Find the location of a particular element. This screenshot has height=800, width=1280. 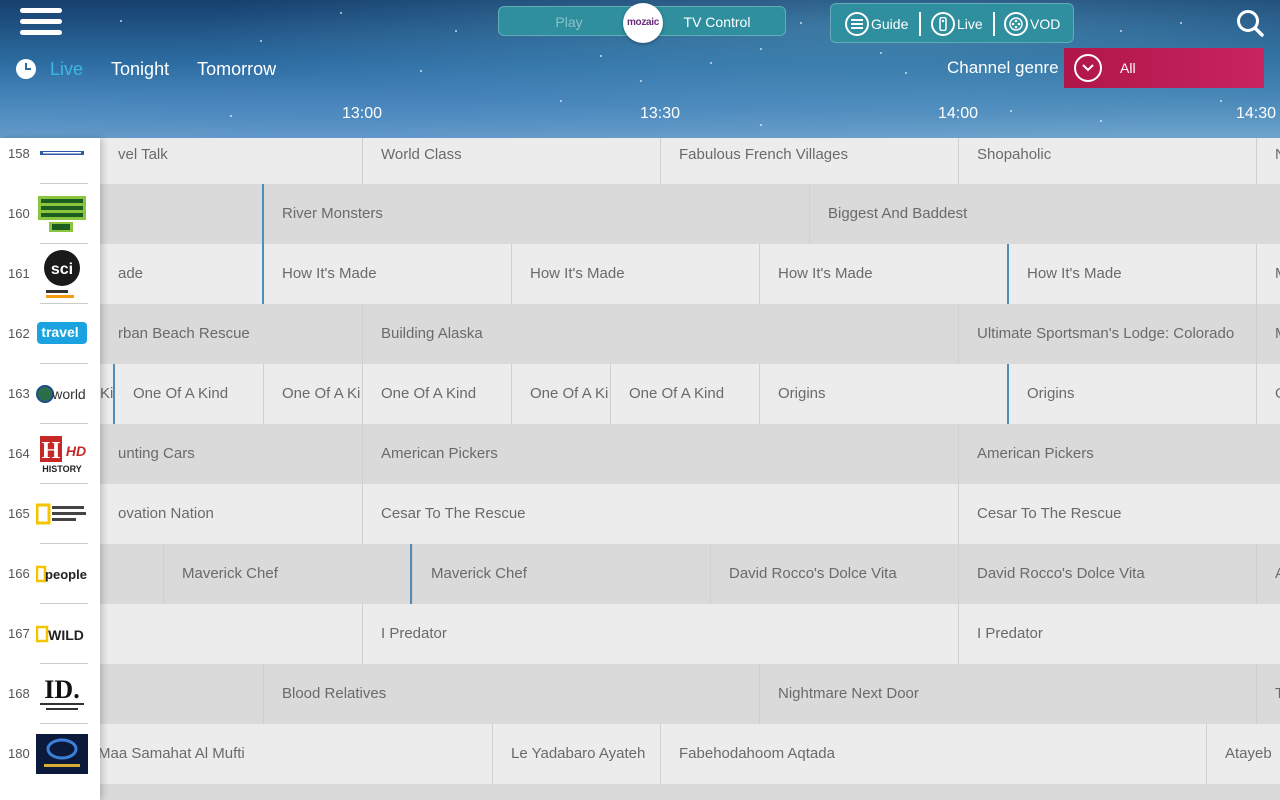

discovery-science-logo-icon: sci is located at coordinates (62, 274).